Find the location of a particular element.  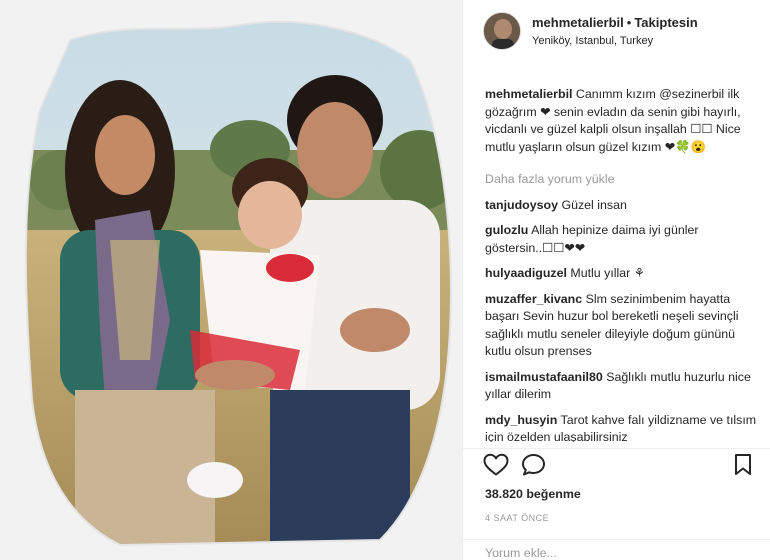

comment-item: tanjudoysoy Güzel insan is located at coordinates (622, 206).